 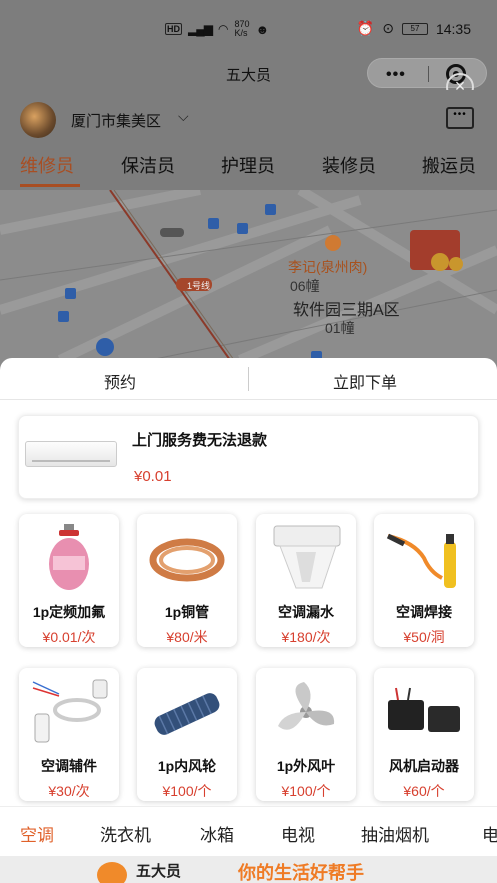 I want to click on product-name: 1p内风轮, so click(x=187, y=766).